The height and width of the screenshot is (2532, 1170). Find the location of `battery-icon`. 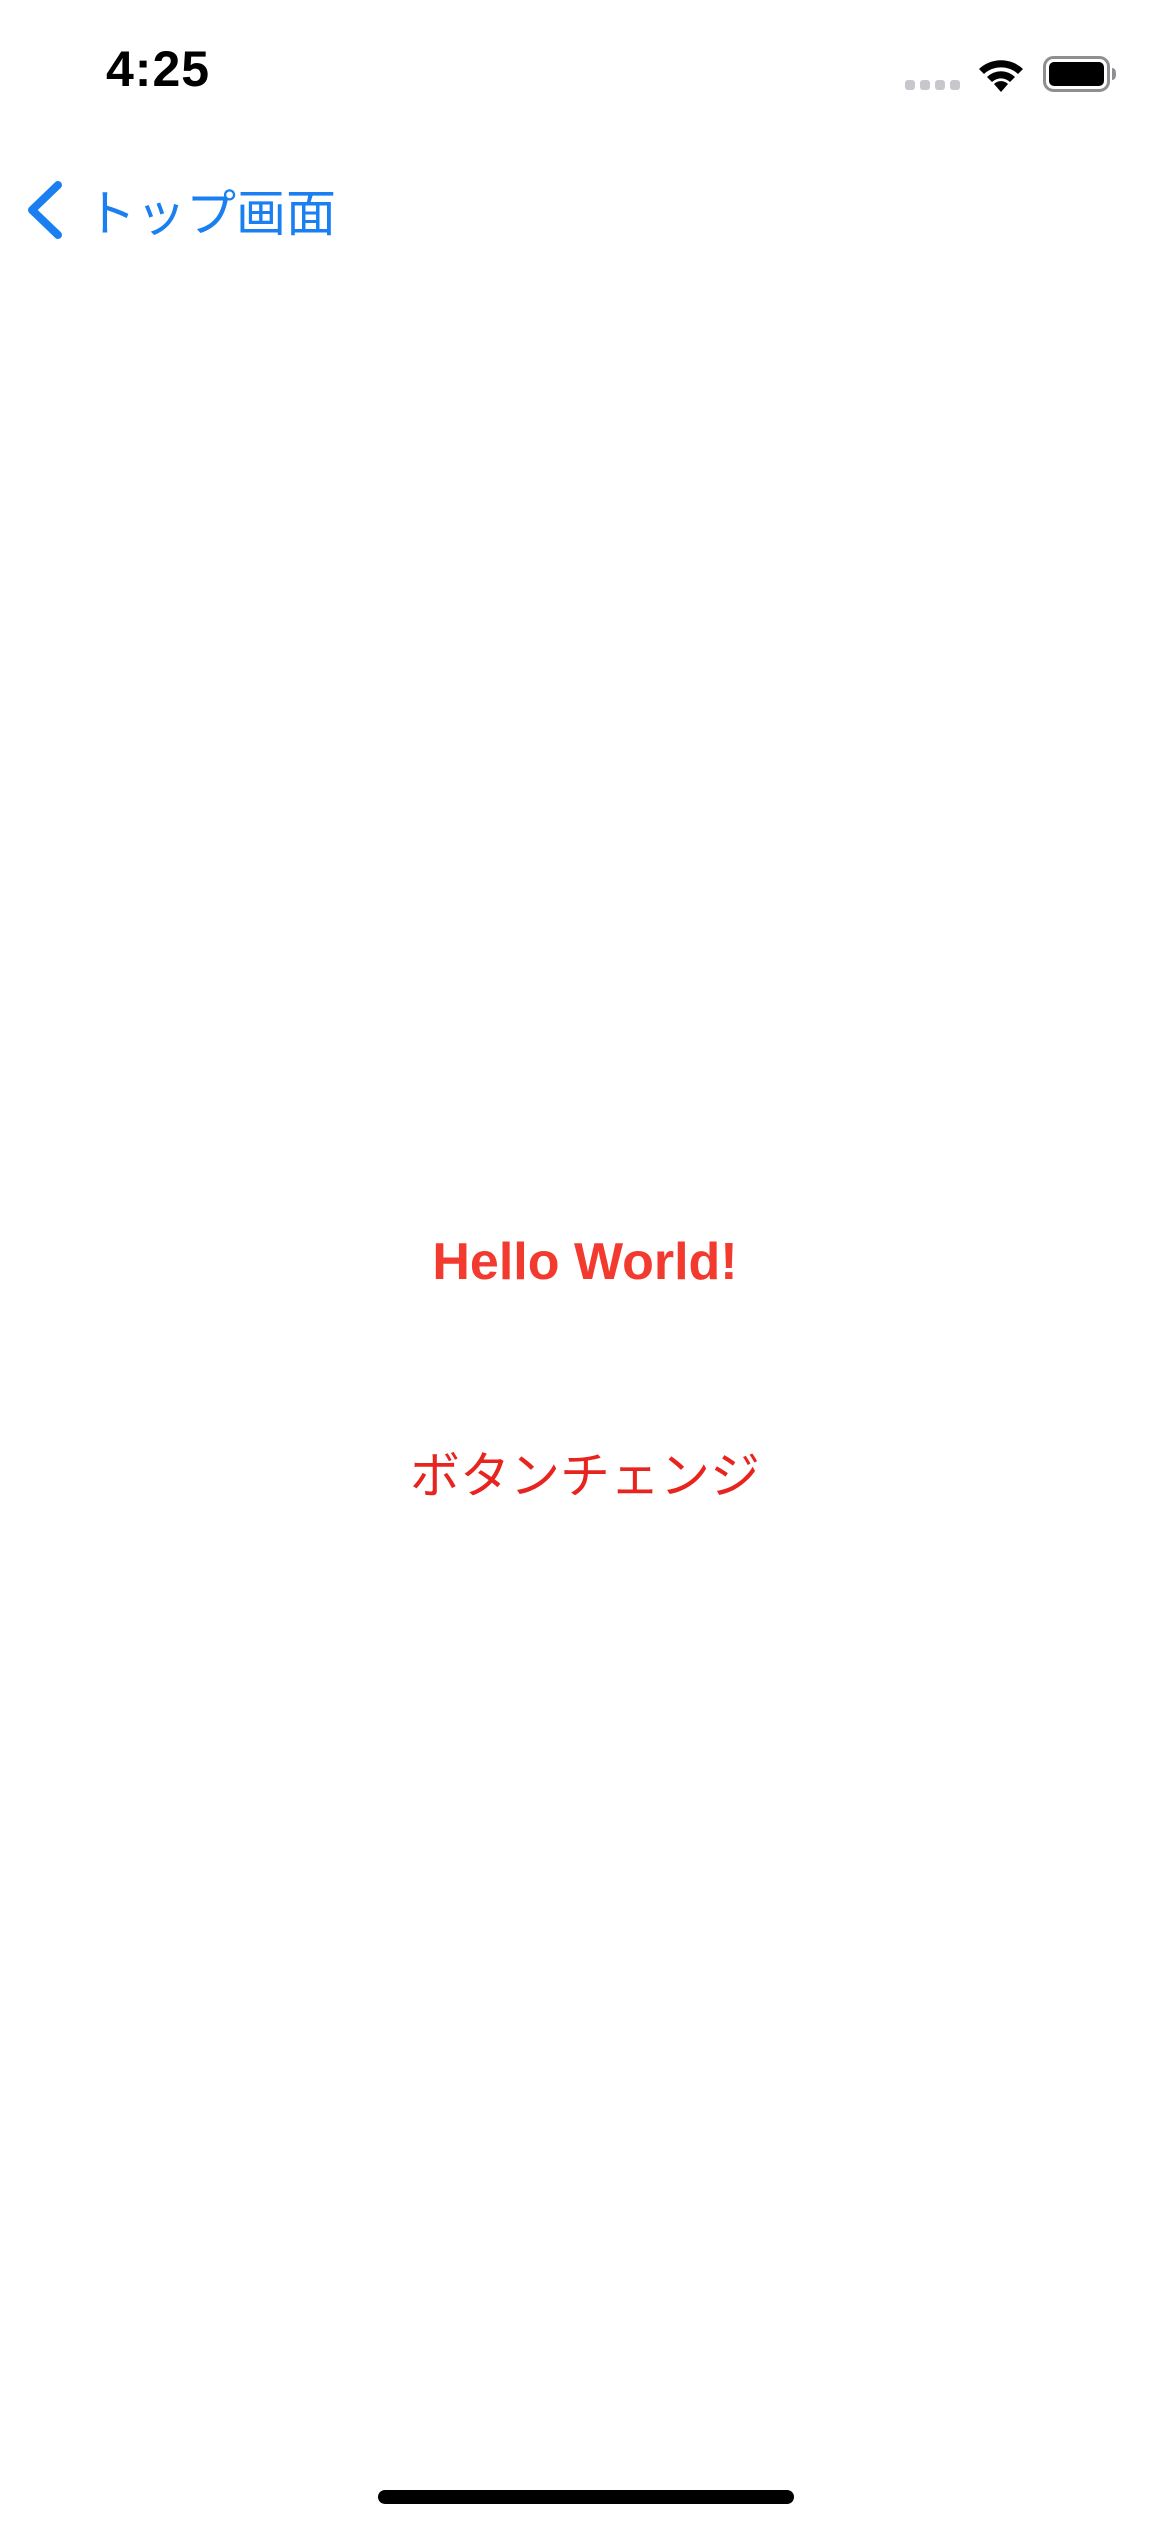

battery-icon is located at coordinates (1079, 74).